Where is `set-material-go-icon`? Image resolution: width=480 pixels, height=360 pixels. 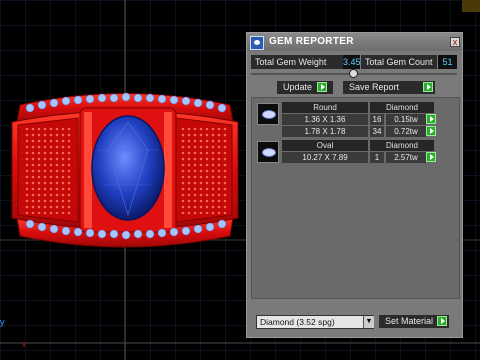
set-material-go-icon is located at coordinates (442, 321).